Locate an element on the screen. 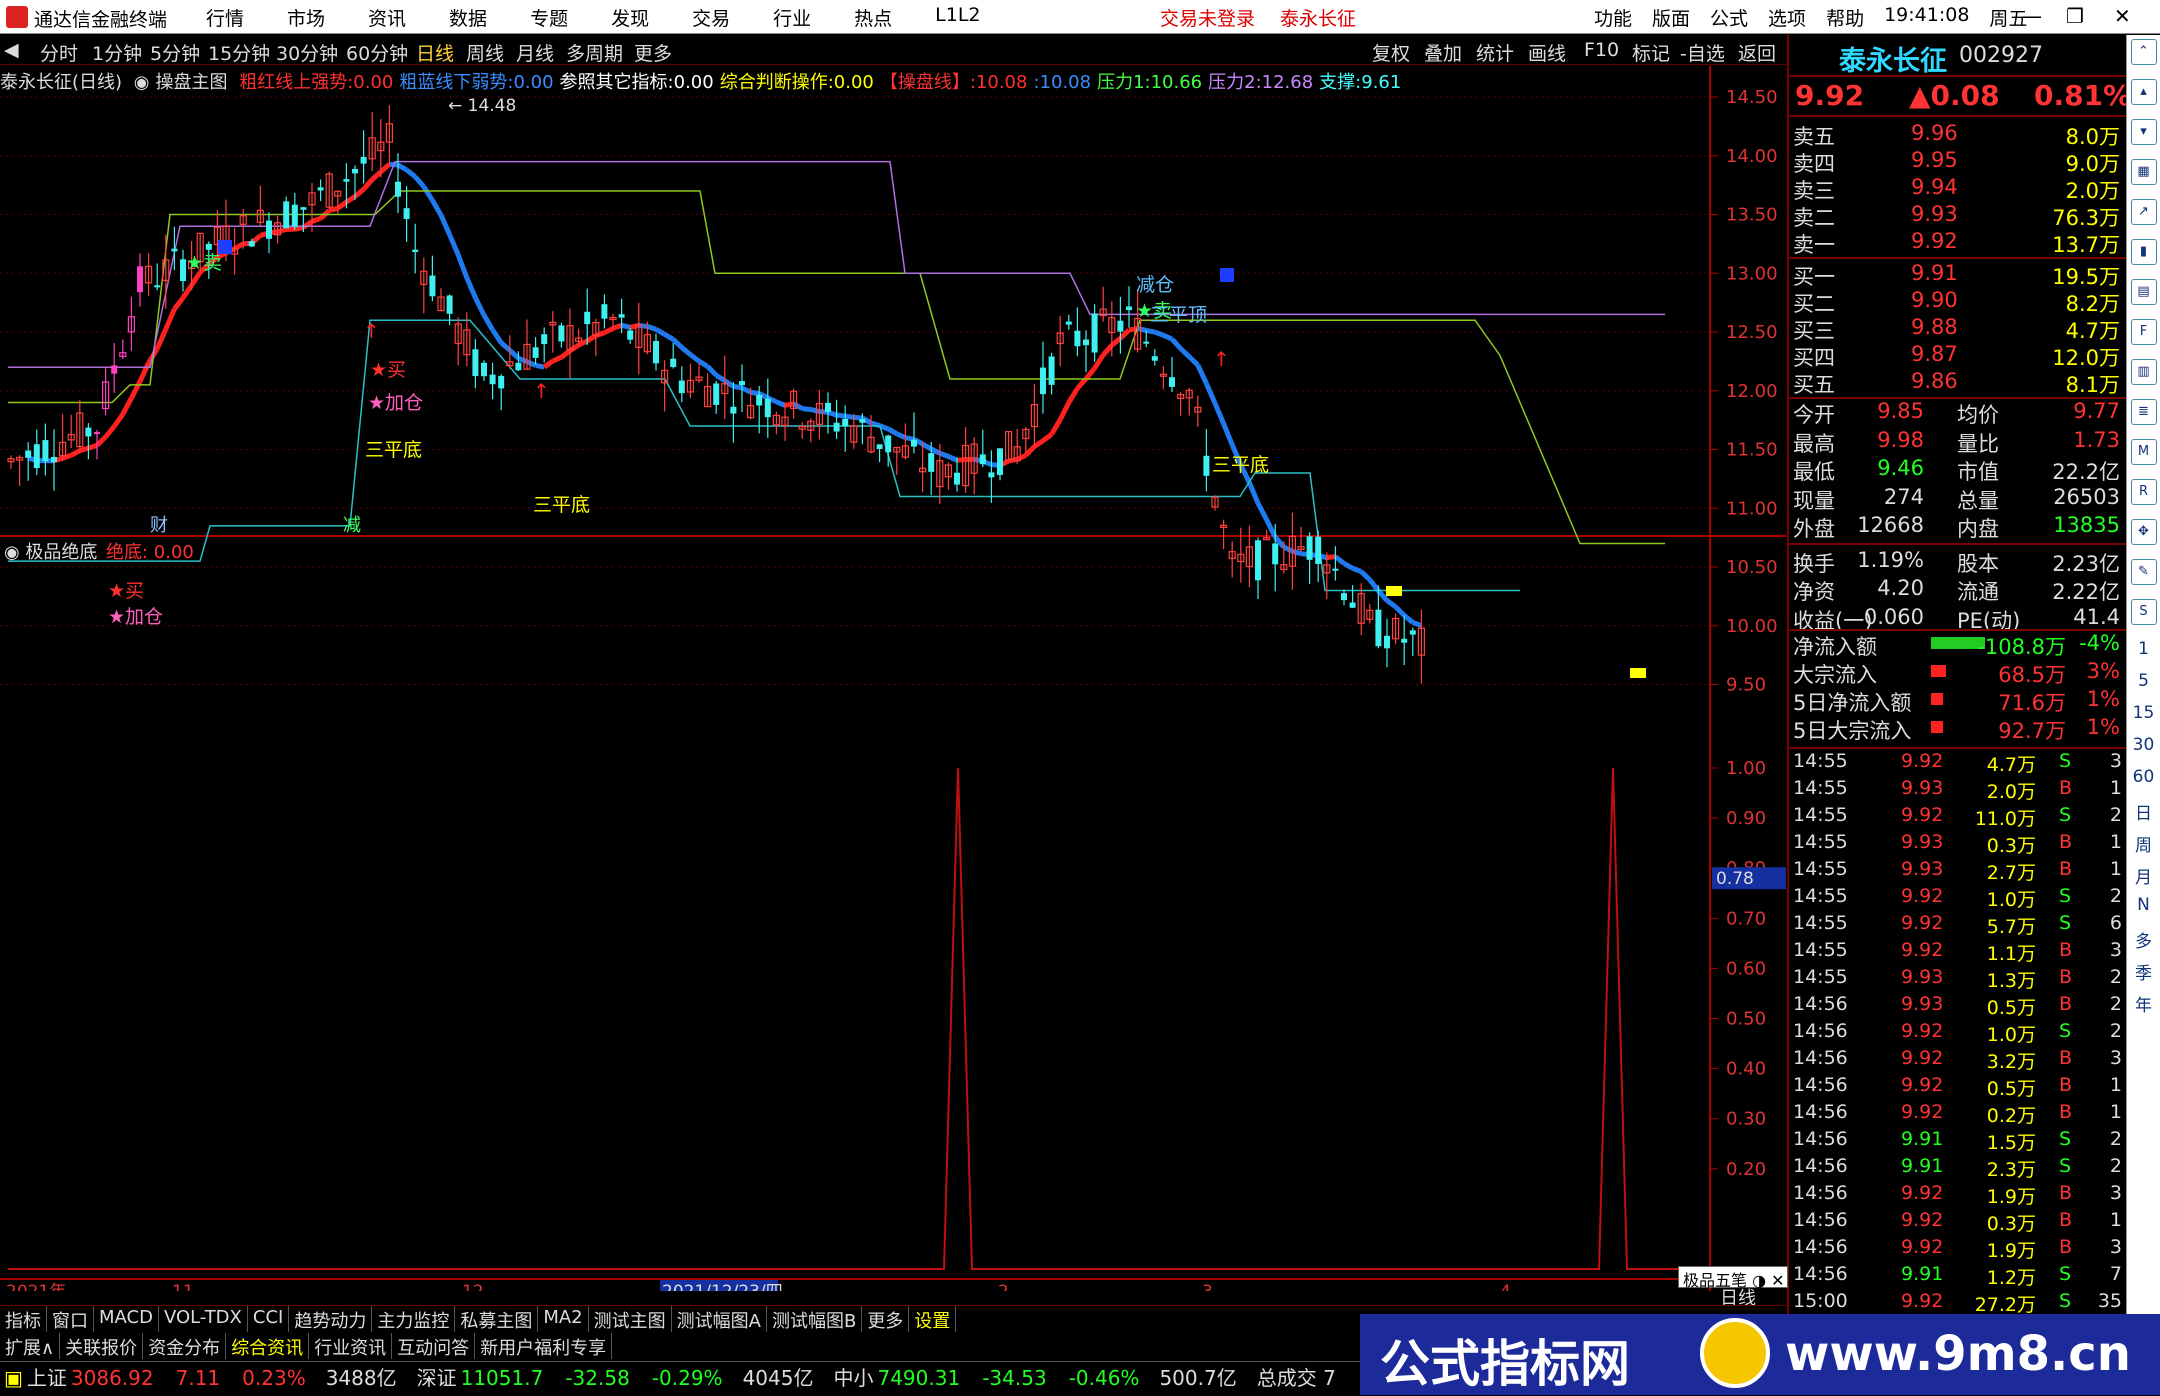 Image resolution: width=2160 pixels, height=1396 pixels. minimize-icon: — is located at coordinates (2032, 16).